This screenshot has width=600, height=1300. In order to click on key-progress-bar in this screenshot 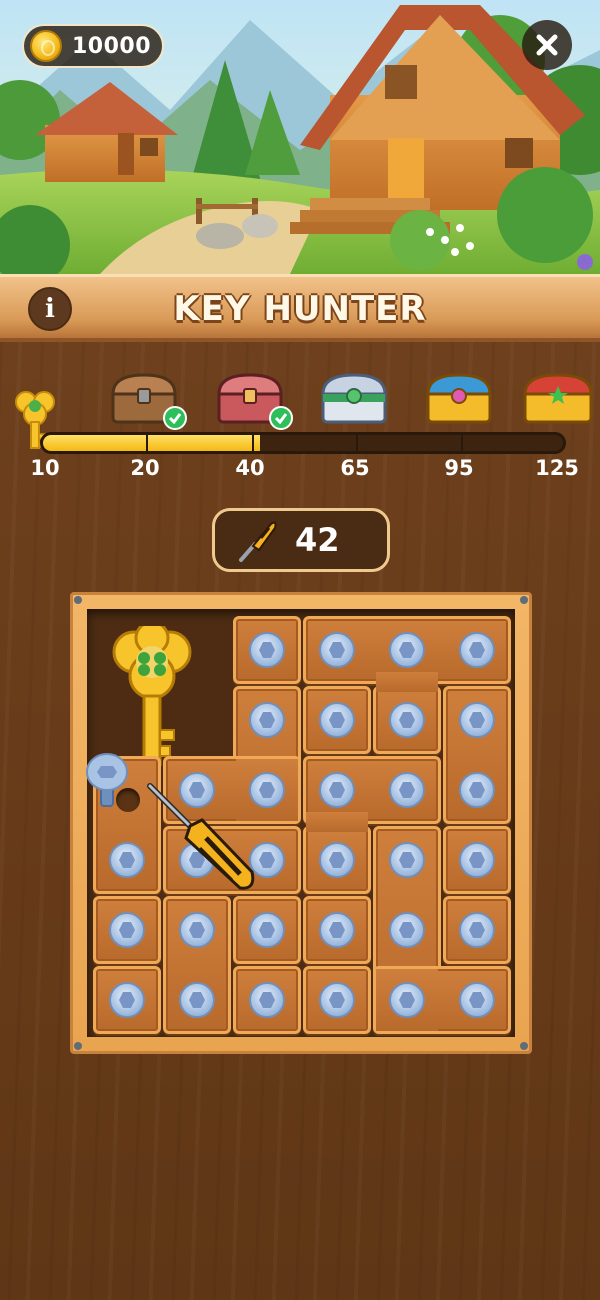, I will do `click(303, 443)`.